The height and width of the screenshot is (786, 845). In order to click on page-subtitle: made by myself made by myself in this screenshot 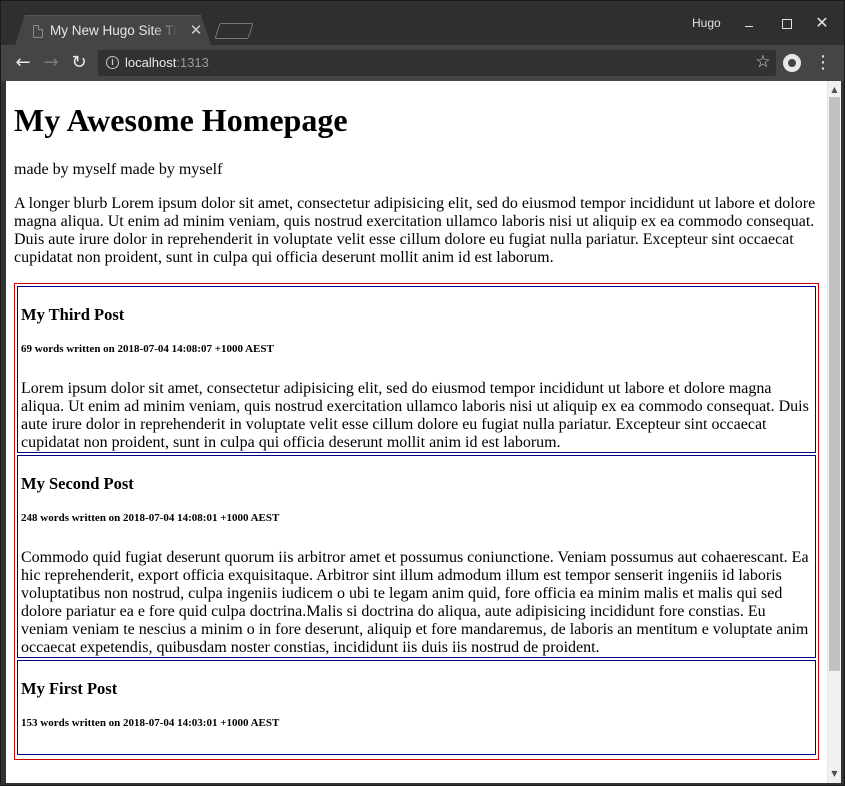, I will do `click(118, 169)`.